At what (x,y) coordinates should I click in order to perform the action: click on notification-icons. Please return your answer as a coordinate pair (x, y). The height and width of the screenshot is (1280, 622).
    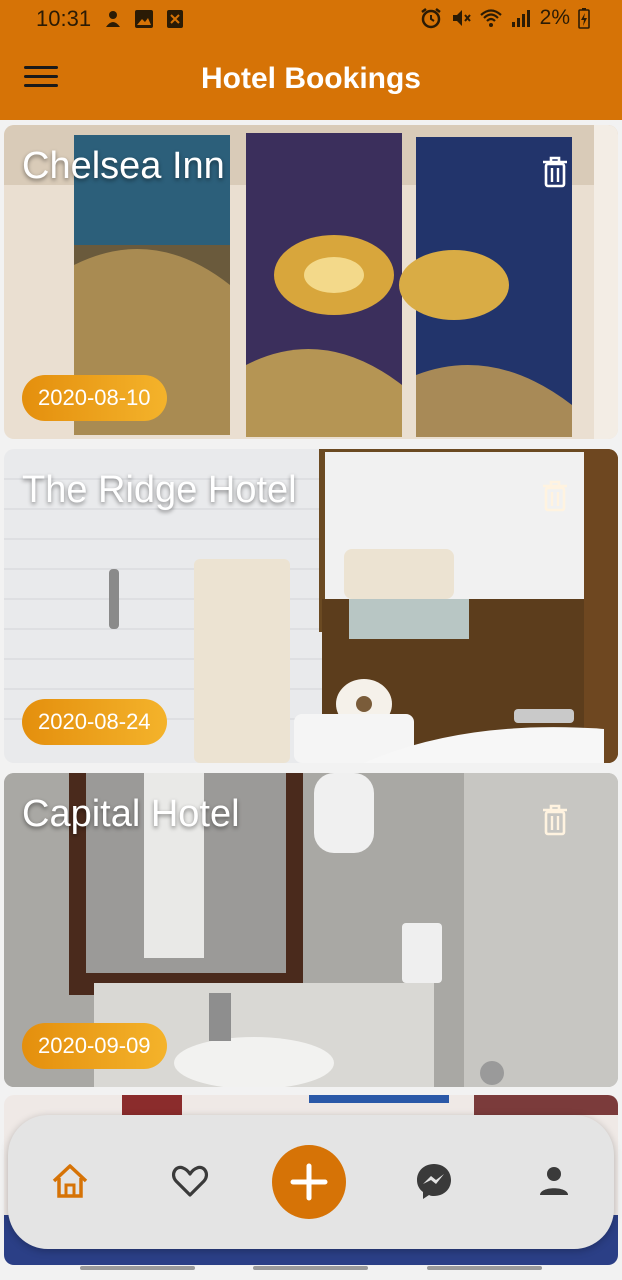
    Looking at the image, I should click on (144, 19).